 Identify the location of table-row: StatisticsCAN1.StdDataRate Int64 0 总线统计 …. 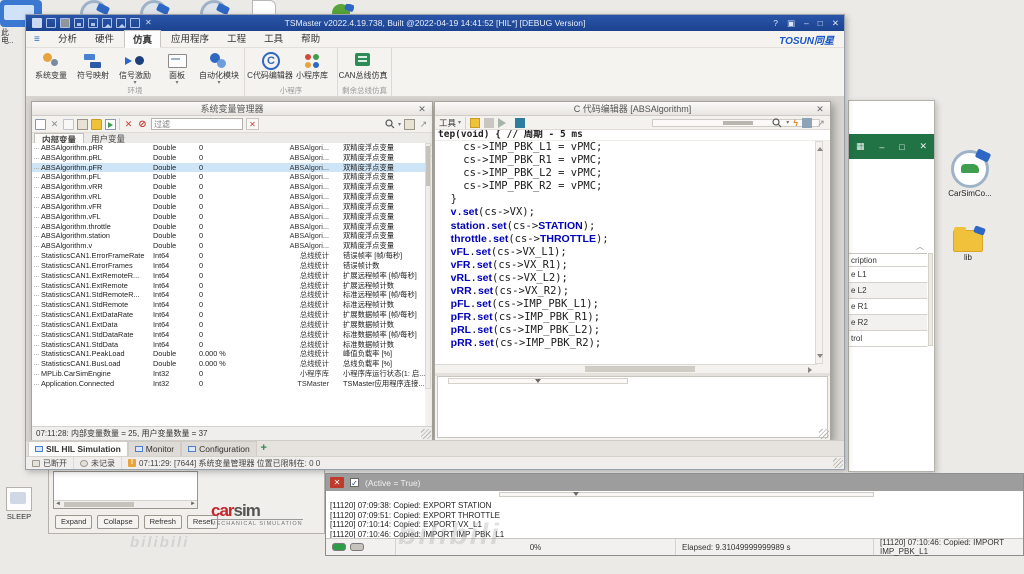
(228, 335).